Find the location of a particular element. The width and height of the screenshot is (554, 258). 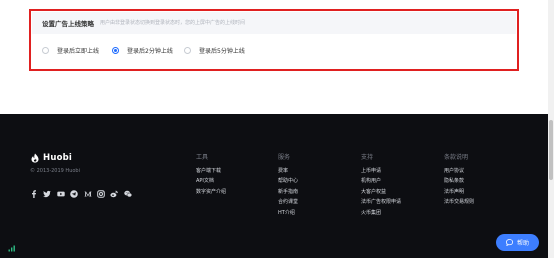

footer-link-help-center: 帮助中心 is located at coordinates (288, 181).